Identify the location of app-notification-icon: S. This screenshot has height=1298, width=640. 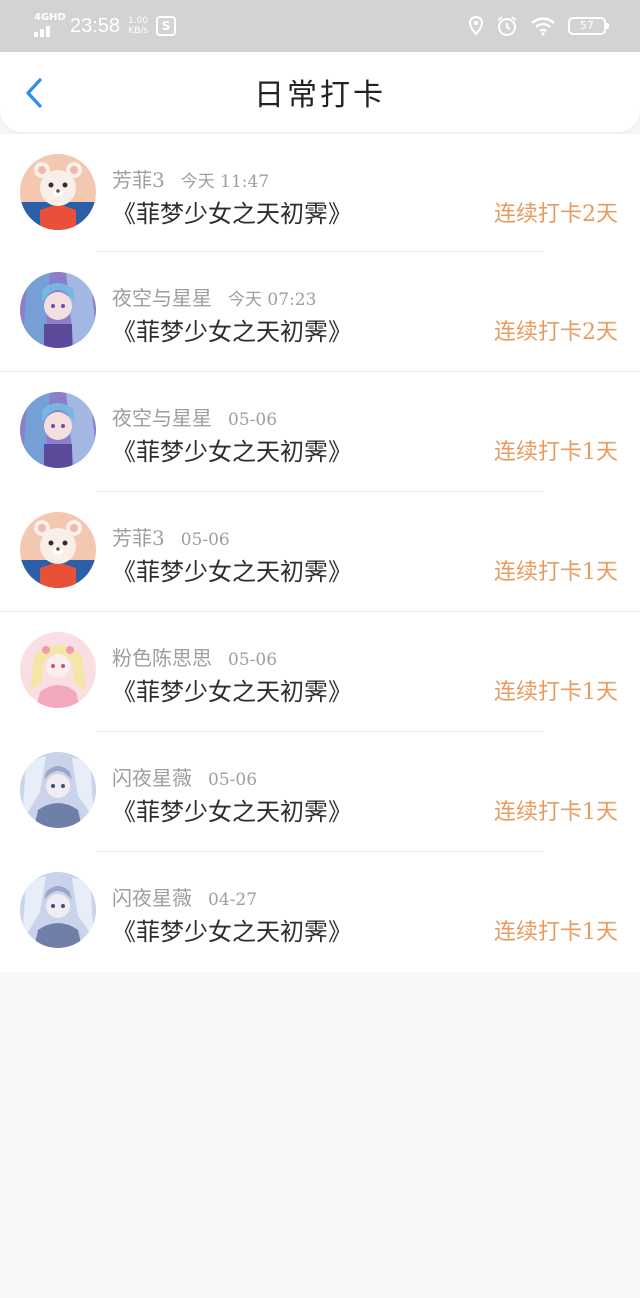
(166, 26).